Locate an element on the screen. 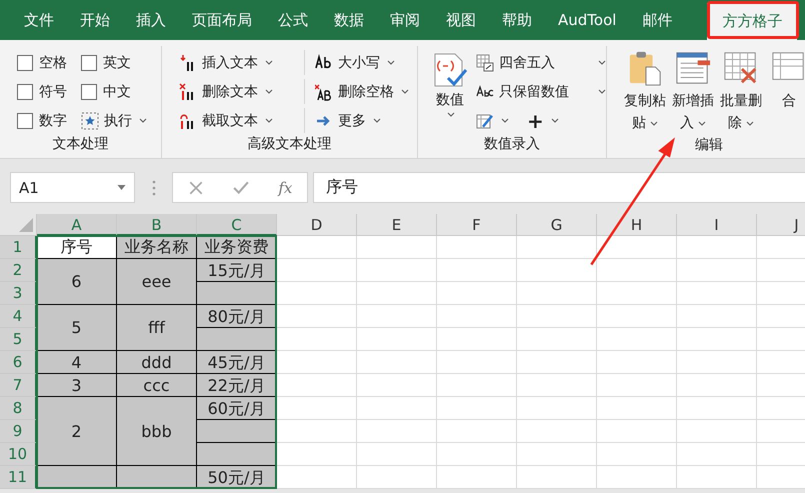 The width and height of the screenshot is (805, 493). column-header: H is located at coordinates (637, 225).